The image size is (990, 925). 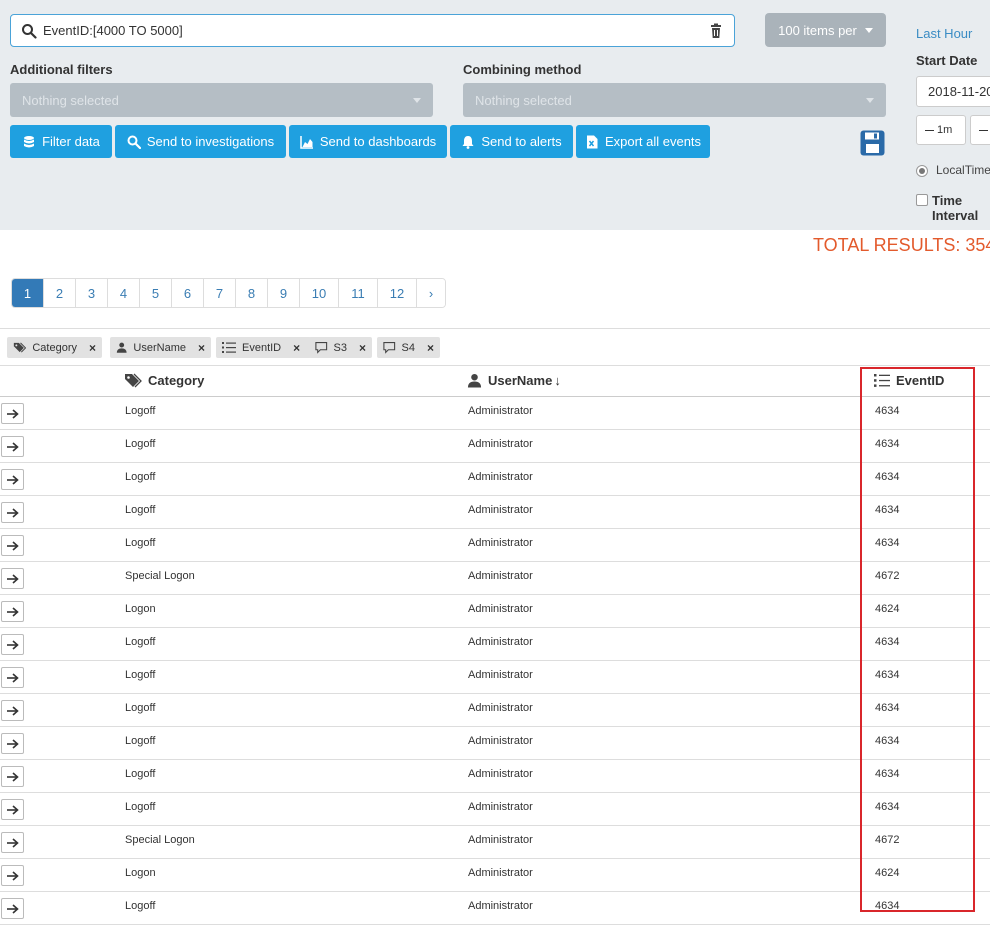 I want to click on search-input, so click(x=375, y=30).